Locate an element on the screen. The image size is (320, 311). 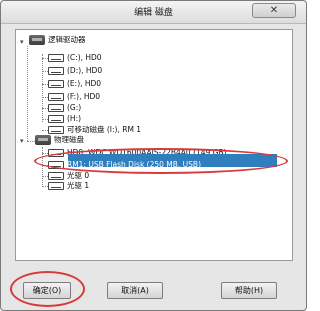
close-button: ✕ is located at coordinates (274, 10).